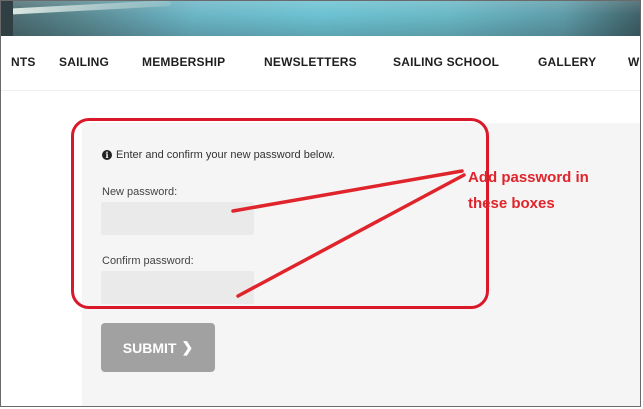  Describe the element at coordinates (634, 62) in the screenshot. I see `nav-item-overflow: W` at that location.